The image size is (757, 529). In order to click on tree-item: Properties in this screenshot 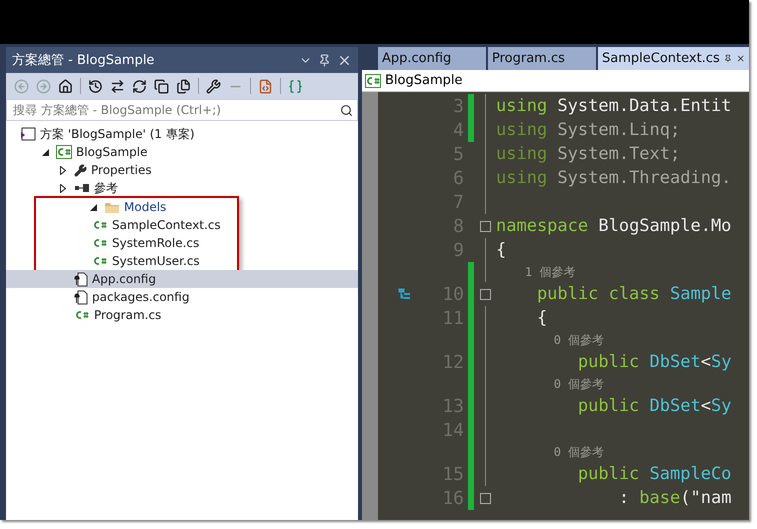, I will do `click(182, 170)`.